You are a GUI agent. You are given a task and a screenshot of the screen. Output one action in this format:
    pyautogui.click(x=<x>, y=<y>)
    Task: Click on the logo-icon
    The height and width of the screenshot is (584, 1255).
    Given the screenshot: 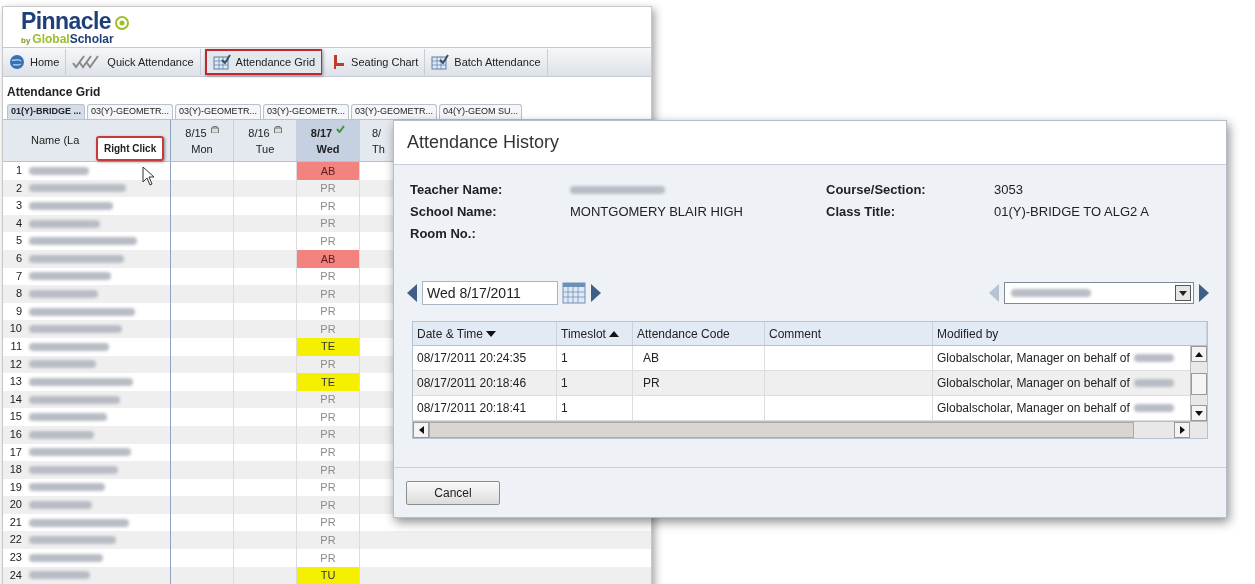 What is the action you would take?
    pyautogui.click(x=122, y=23)
    